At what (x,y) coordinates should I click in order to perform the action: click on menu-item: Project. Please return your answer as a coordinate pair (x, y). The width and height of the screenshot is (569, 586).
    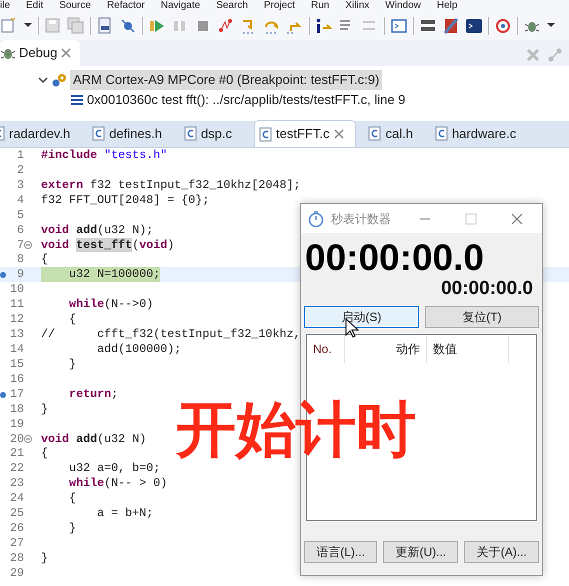
    Looking at the image, I should click on (280, 6).